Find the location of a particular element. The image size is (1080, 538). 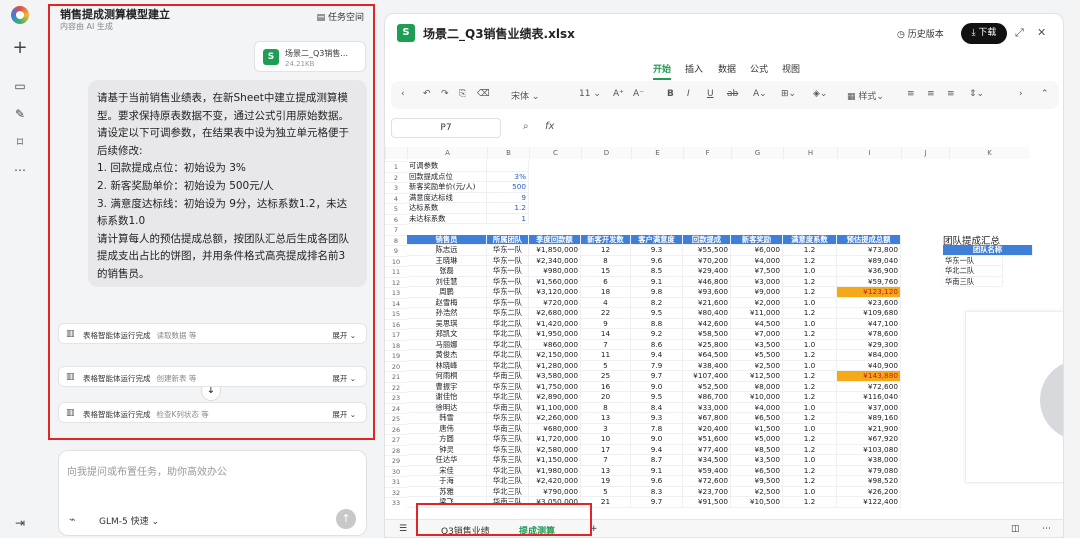

table-cell: ¥26,200 is located at coordinates (869, 491).